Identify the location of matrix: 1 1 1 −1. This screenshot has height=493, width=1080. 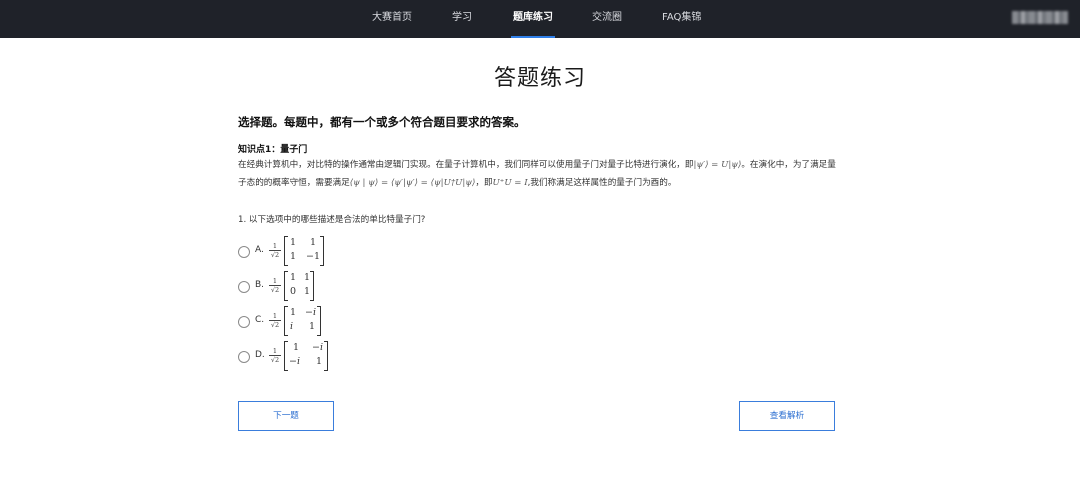
(304, 251).